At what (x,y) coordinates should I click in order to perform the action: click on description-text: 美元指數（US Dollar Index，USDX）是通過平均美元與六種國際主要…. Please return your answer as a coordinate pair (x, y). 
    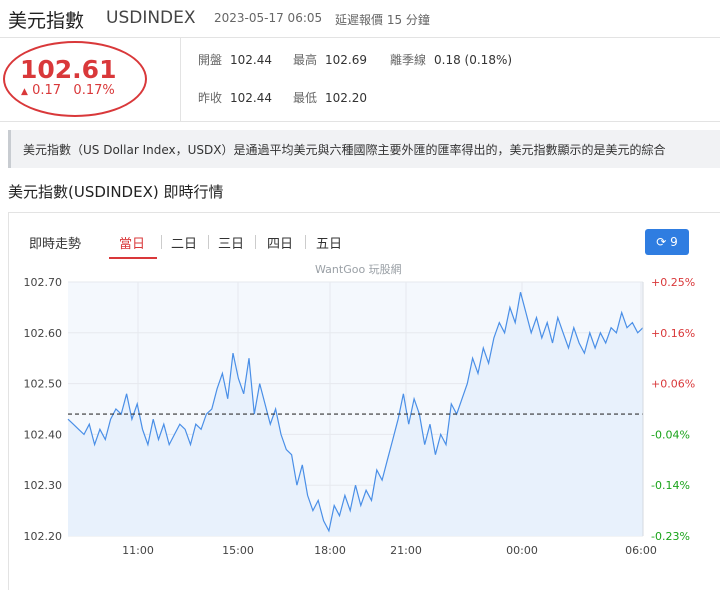
    Looking at the image, I should click on (344, 150).